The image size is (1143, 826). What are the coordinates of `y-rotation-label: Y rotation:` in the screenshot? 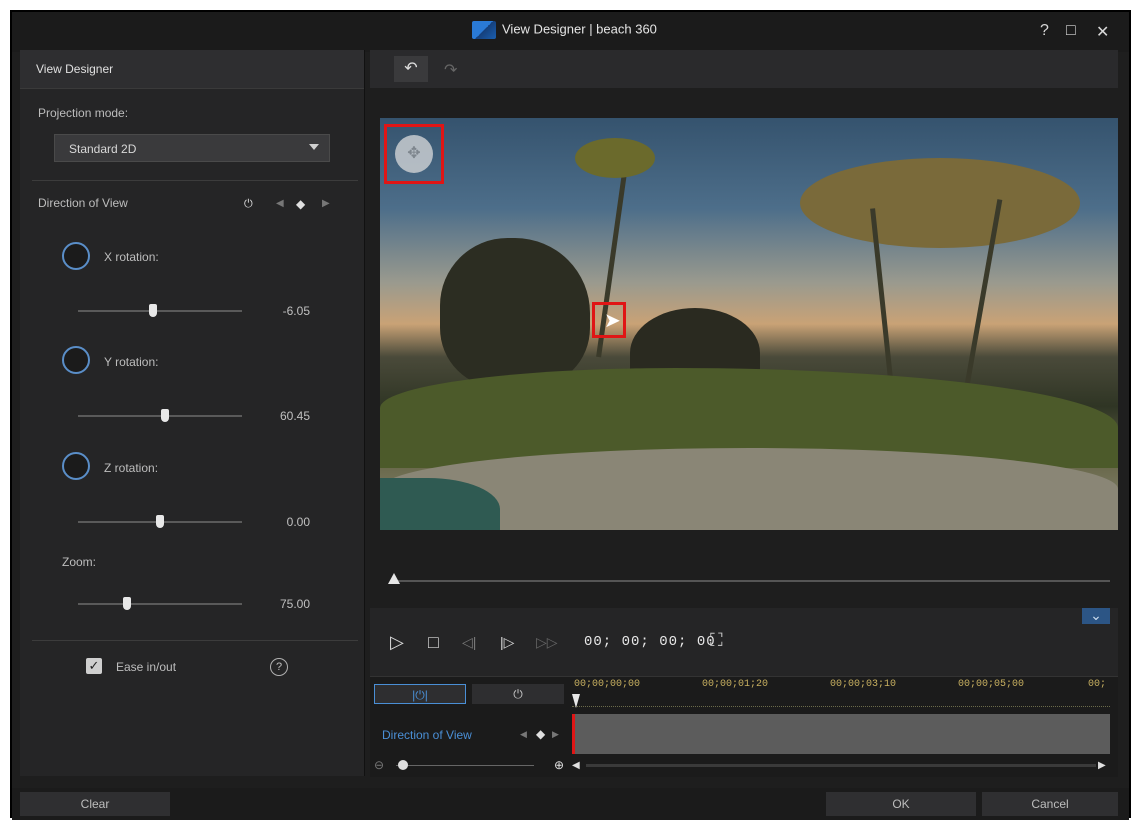 It's located at (131, 362).